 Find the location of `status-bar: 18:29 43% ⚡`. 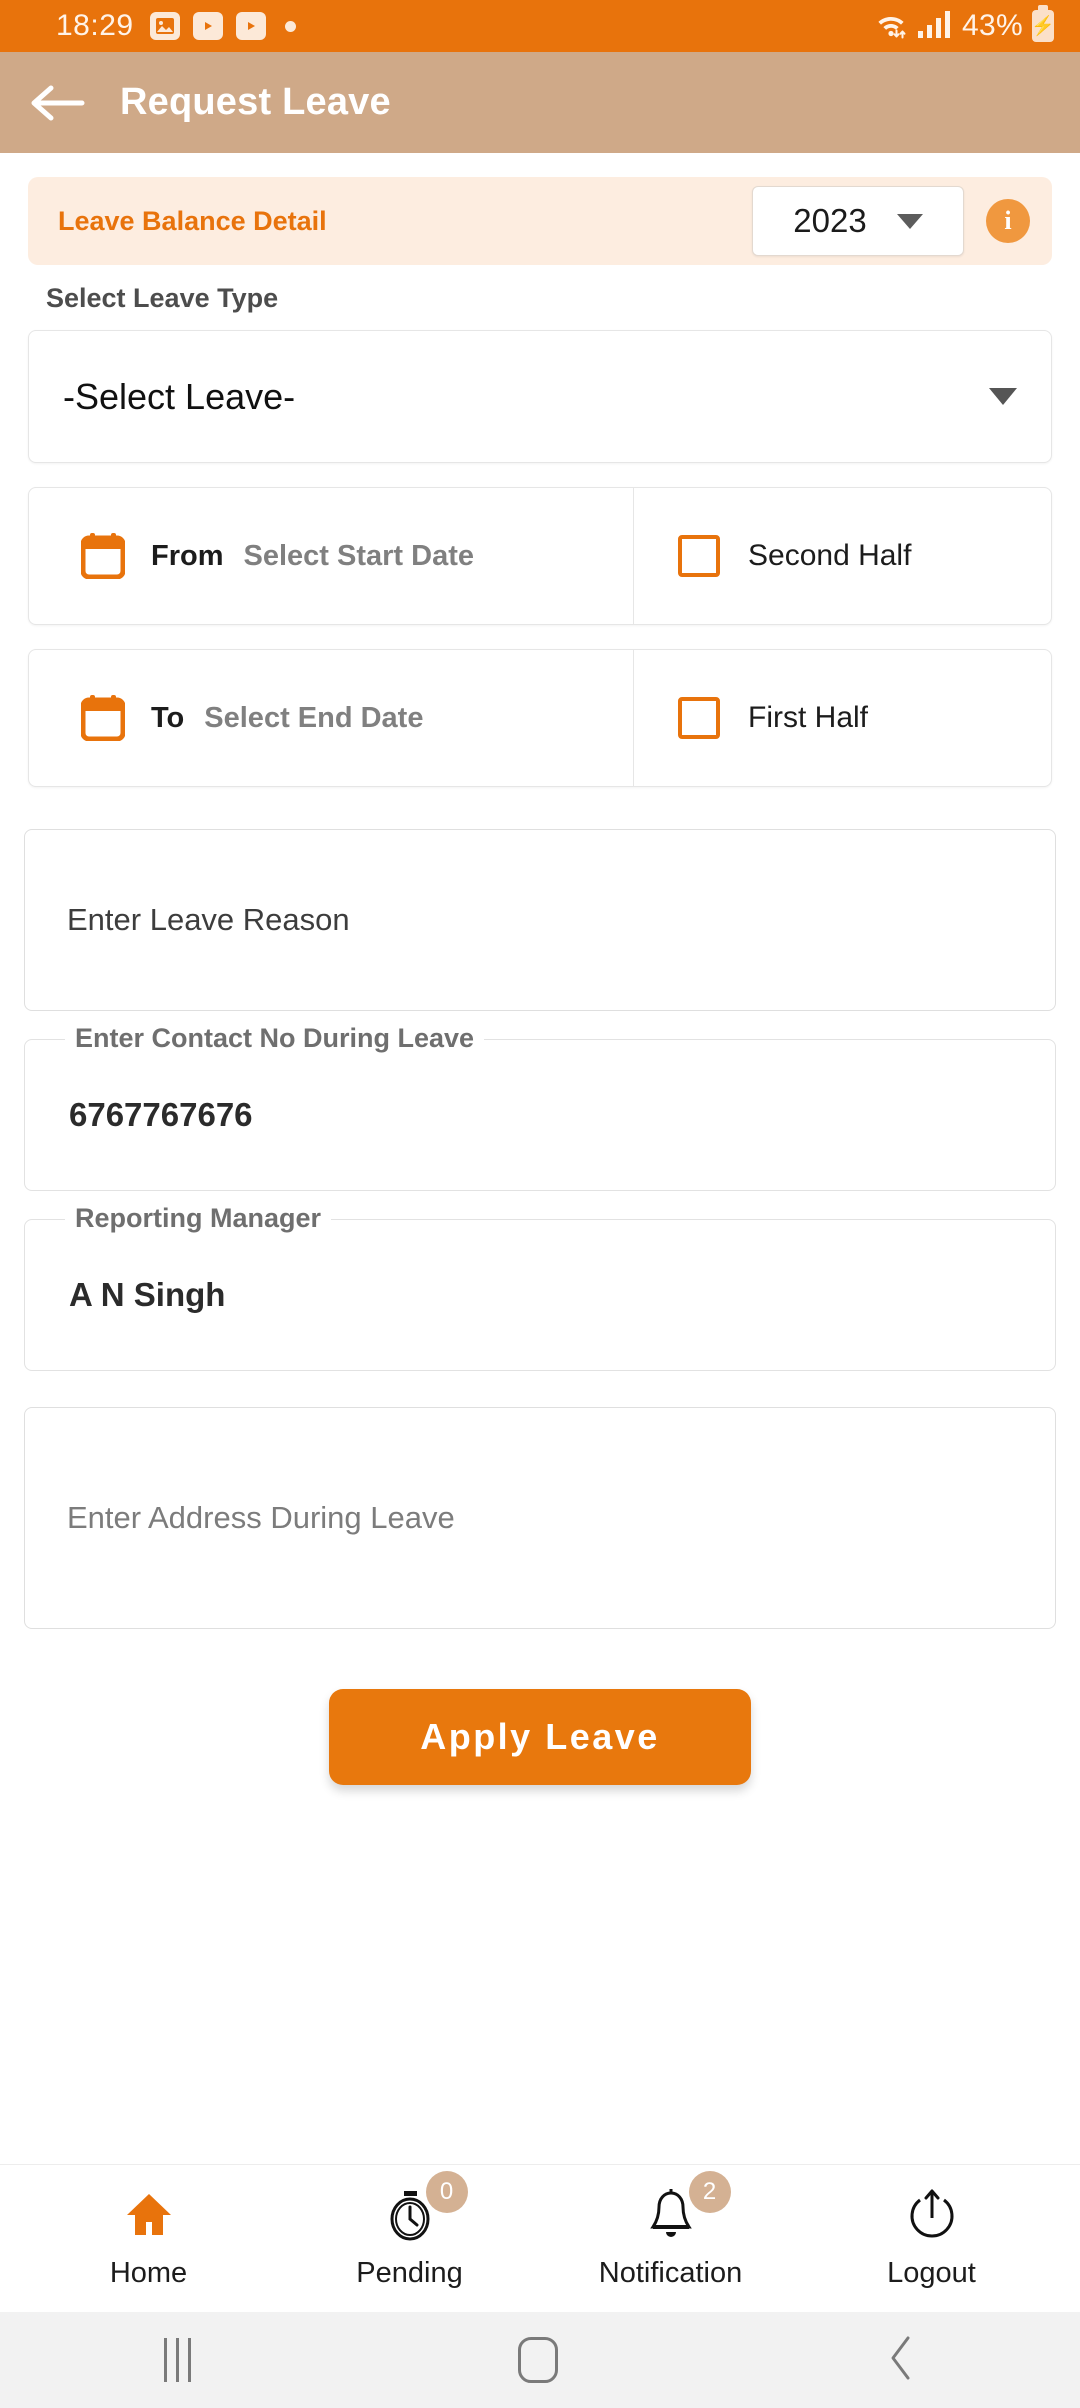

status-bar: 18:29 43% ⚡ is located at coordinates (540, 26).